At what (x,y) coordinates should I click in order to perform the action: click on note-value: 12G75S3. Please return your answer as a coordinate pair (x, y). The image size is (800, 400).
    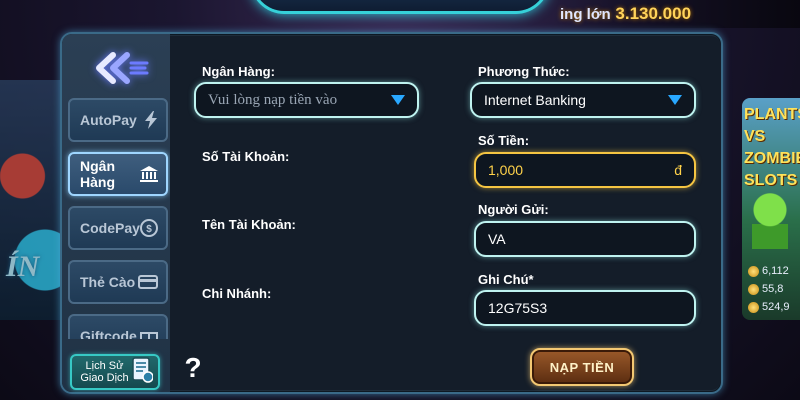
    Looking at the image, I should click on (518, 308).